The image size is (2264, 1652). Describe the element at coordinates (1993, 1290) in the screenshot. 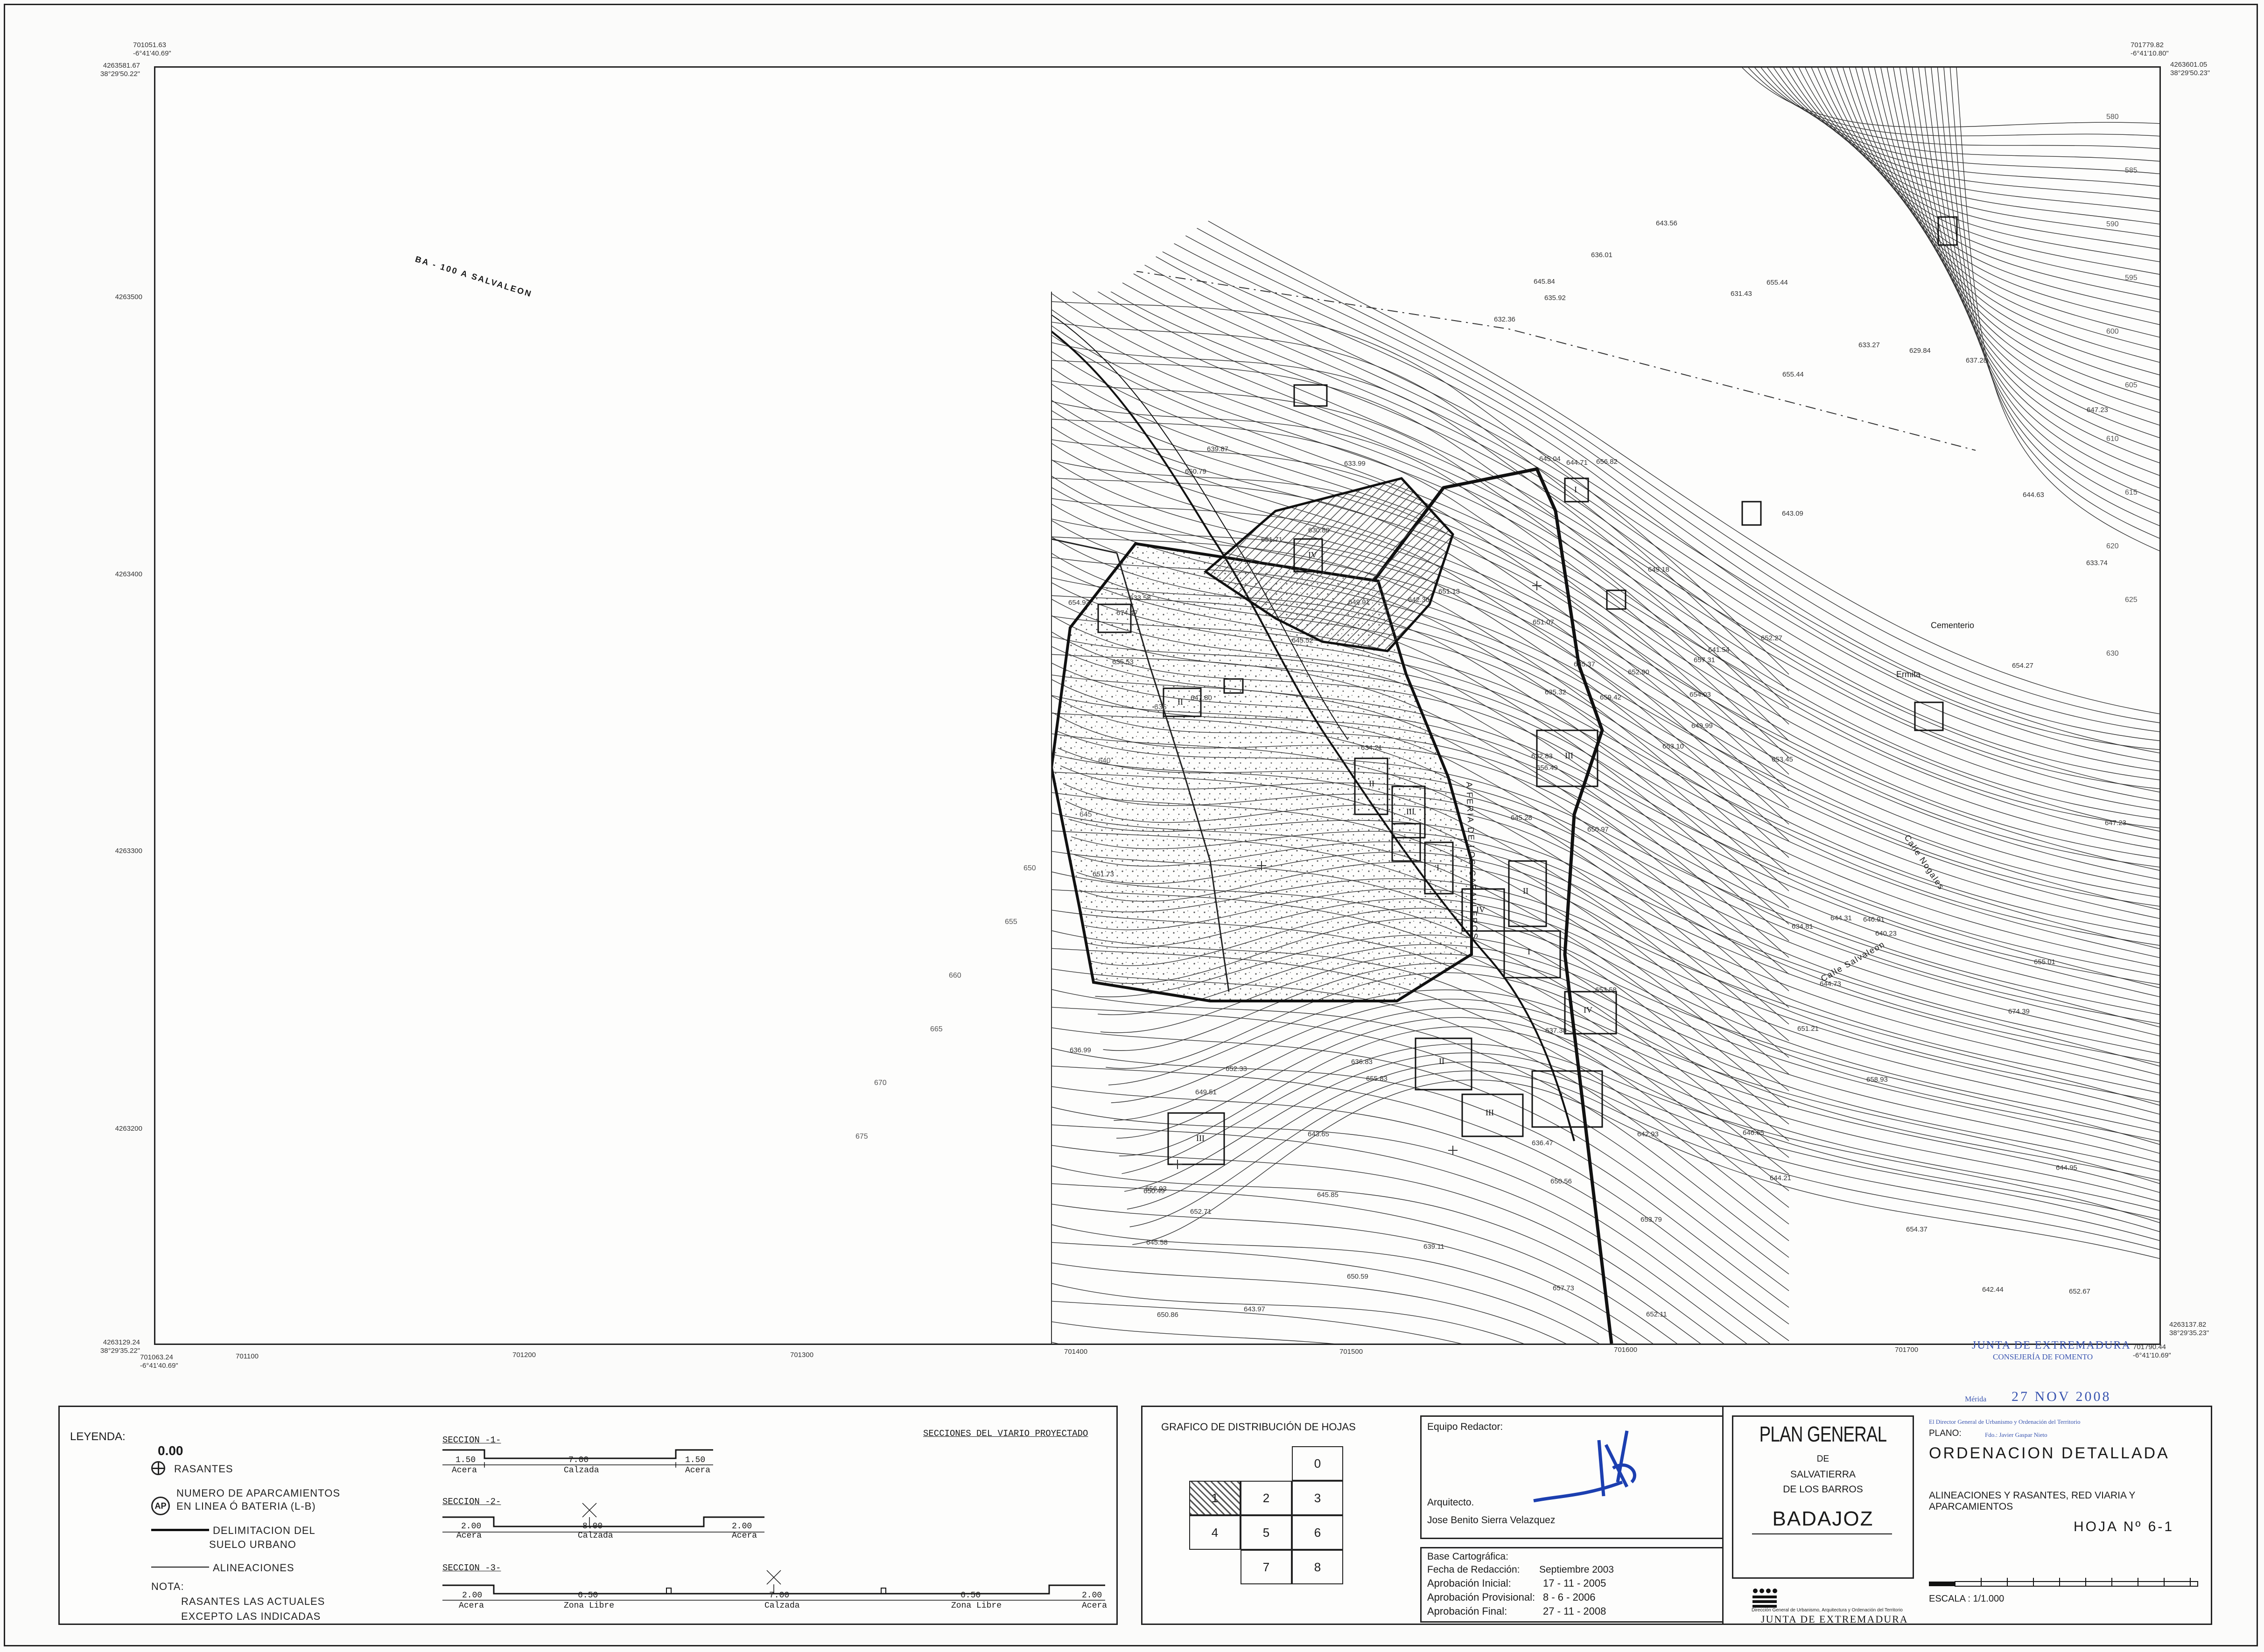

I see `spot-height-label: 642.44` at that location.